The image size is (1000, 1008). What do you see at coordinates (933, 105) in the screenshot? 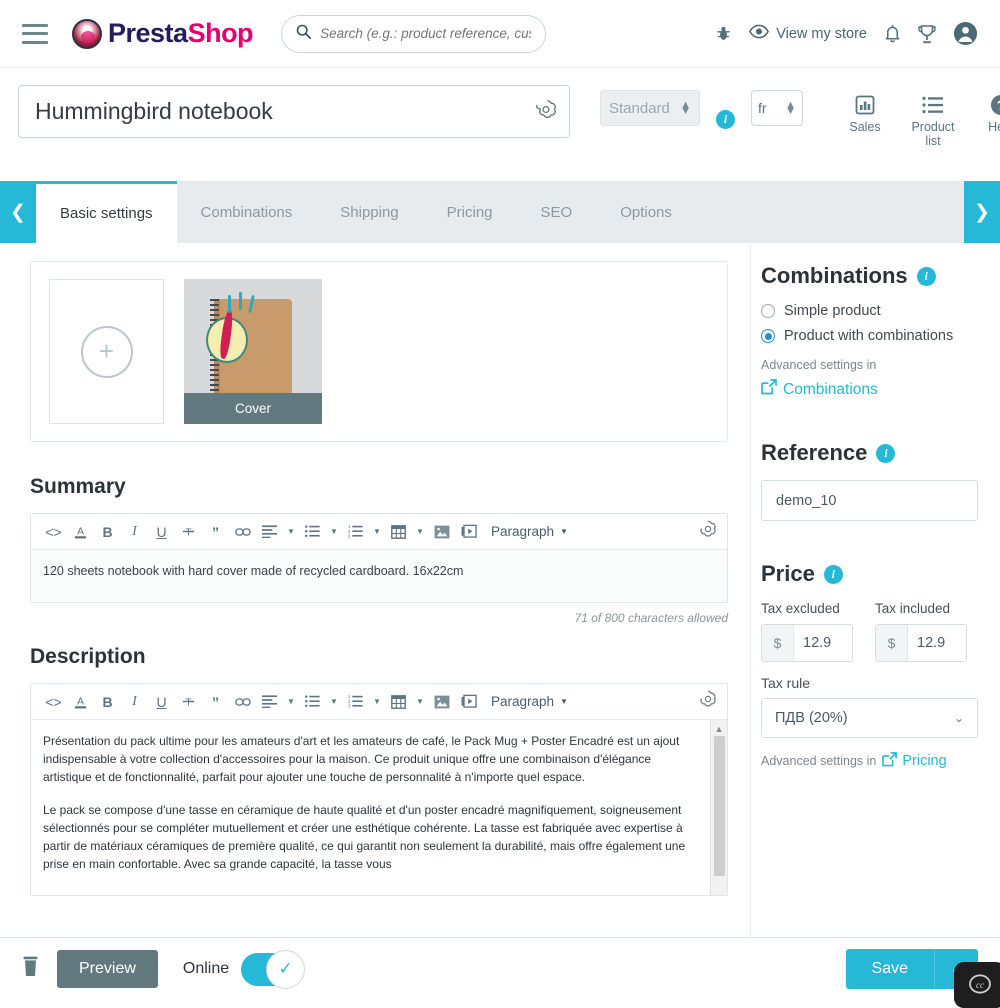
I see `list-icon` at bounding box center [933, 105].